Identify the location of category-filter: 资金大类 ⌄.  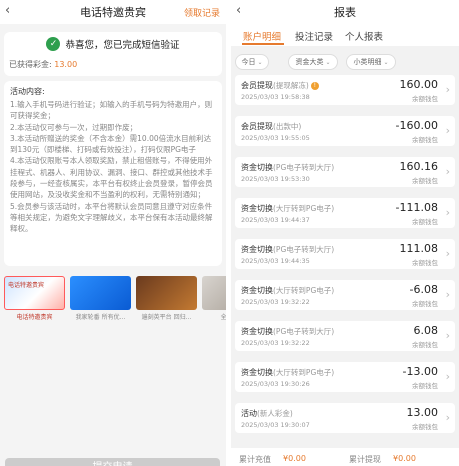
(313, 62).